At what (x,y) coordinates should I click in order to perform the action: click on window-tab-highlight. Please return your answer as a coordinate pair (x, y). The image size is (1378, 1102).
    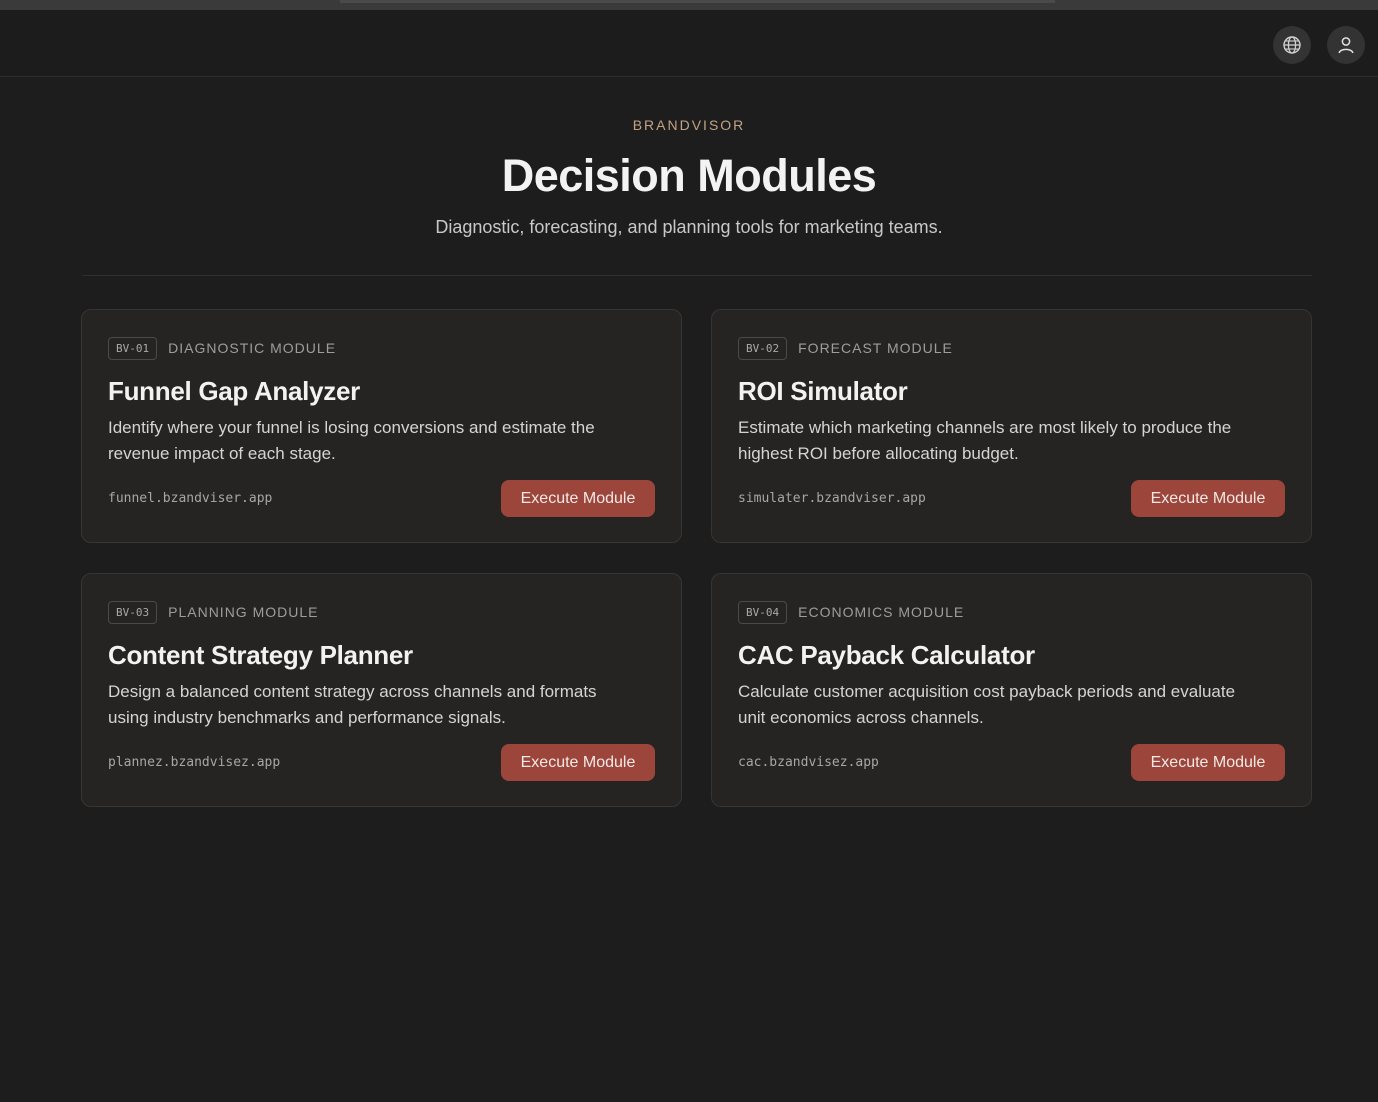
    Looking at the image, I should click on (697, 1).